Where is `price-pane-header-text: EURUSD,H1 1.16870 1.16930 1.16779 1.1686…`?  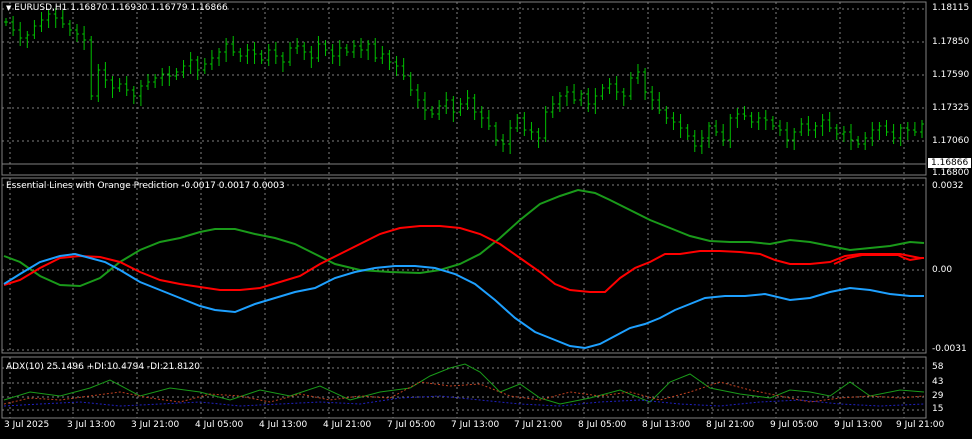 price-pane-header-text: EURUSD,H1 1.16870 1.16930 1.16779 1.1686… is located at coordinates (121, 8).